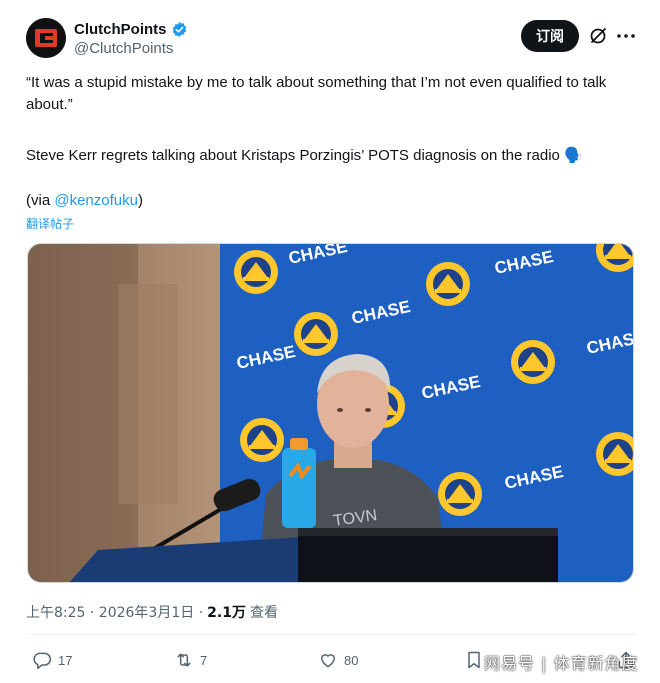  I want to click on watermark: 网易号 | 体育新角度, so click(561, 663).